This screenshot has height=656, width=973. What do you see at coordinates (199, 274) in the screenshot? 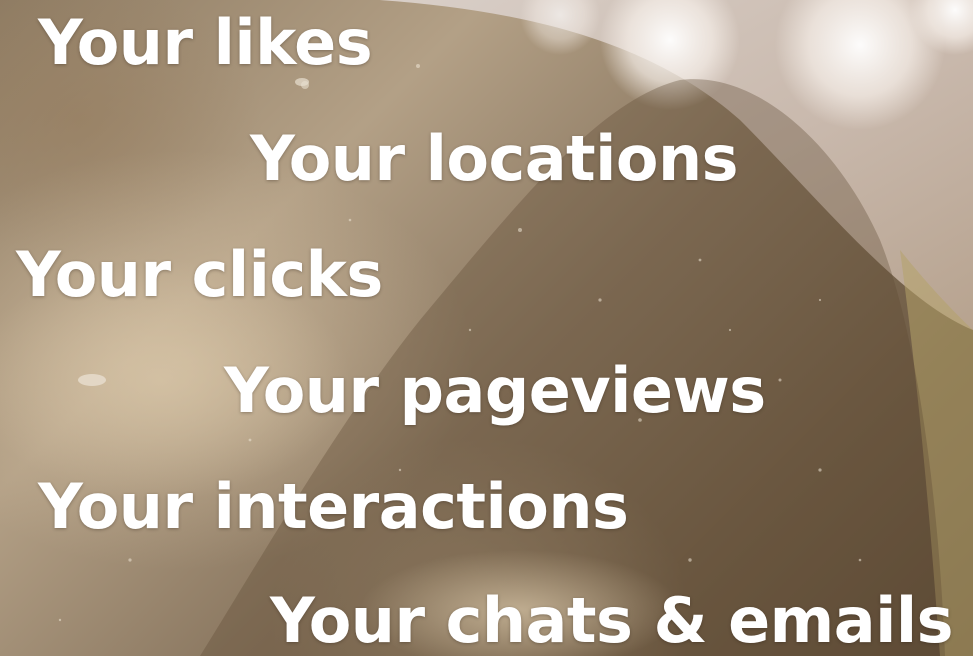
I see `phrase-clicks: Your clicks` at bounding box center [199, 274].